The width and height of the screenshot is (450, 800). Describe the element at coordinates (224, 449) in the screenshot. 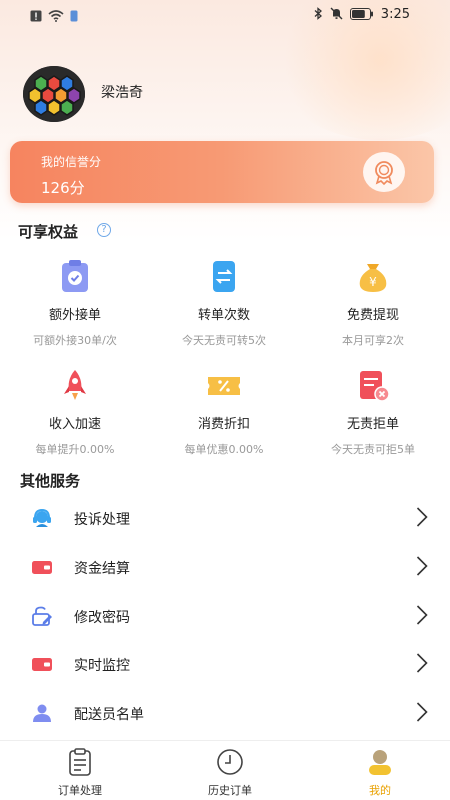

I see `benefit-desc: 每单优惠0.00%` at that location.